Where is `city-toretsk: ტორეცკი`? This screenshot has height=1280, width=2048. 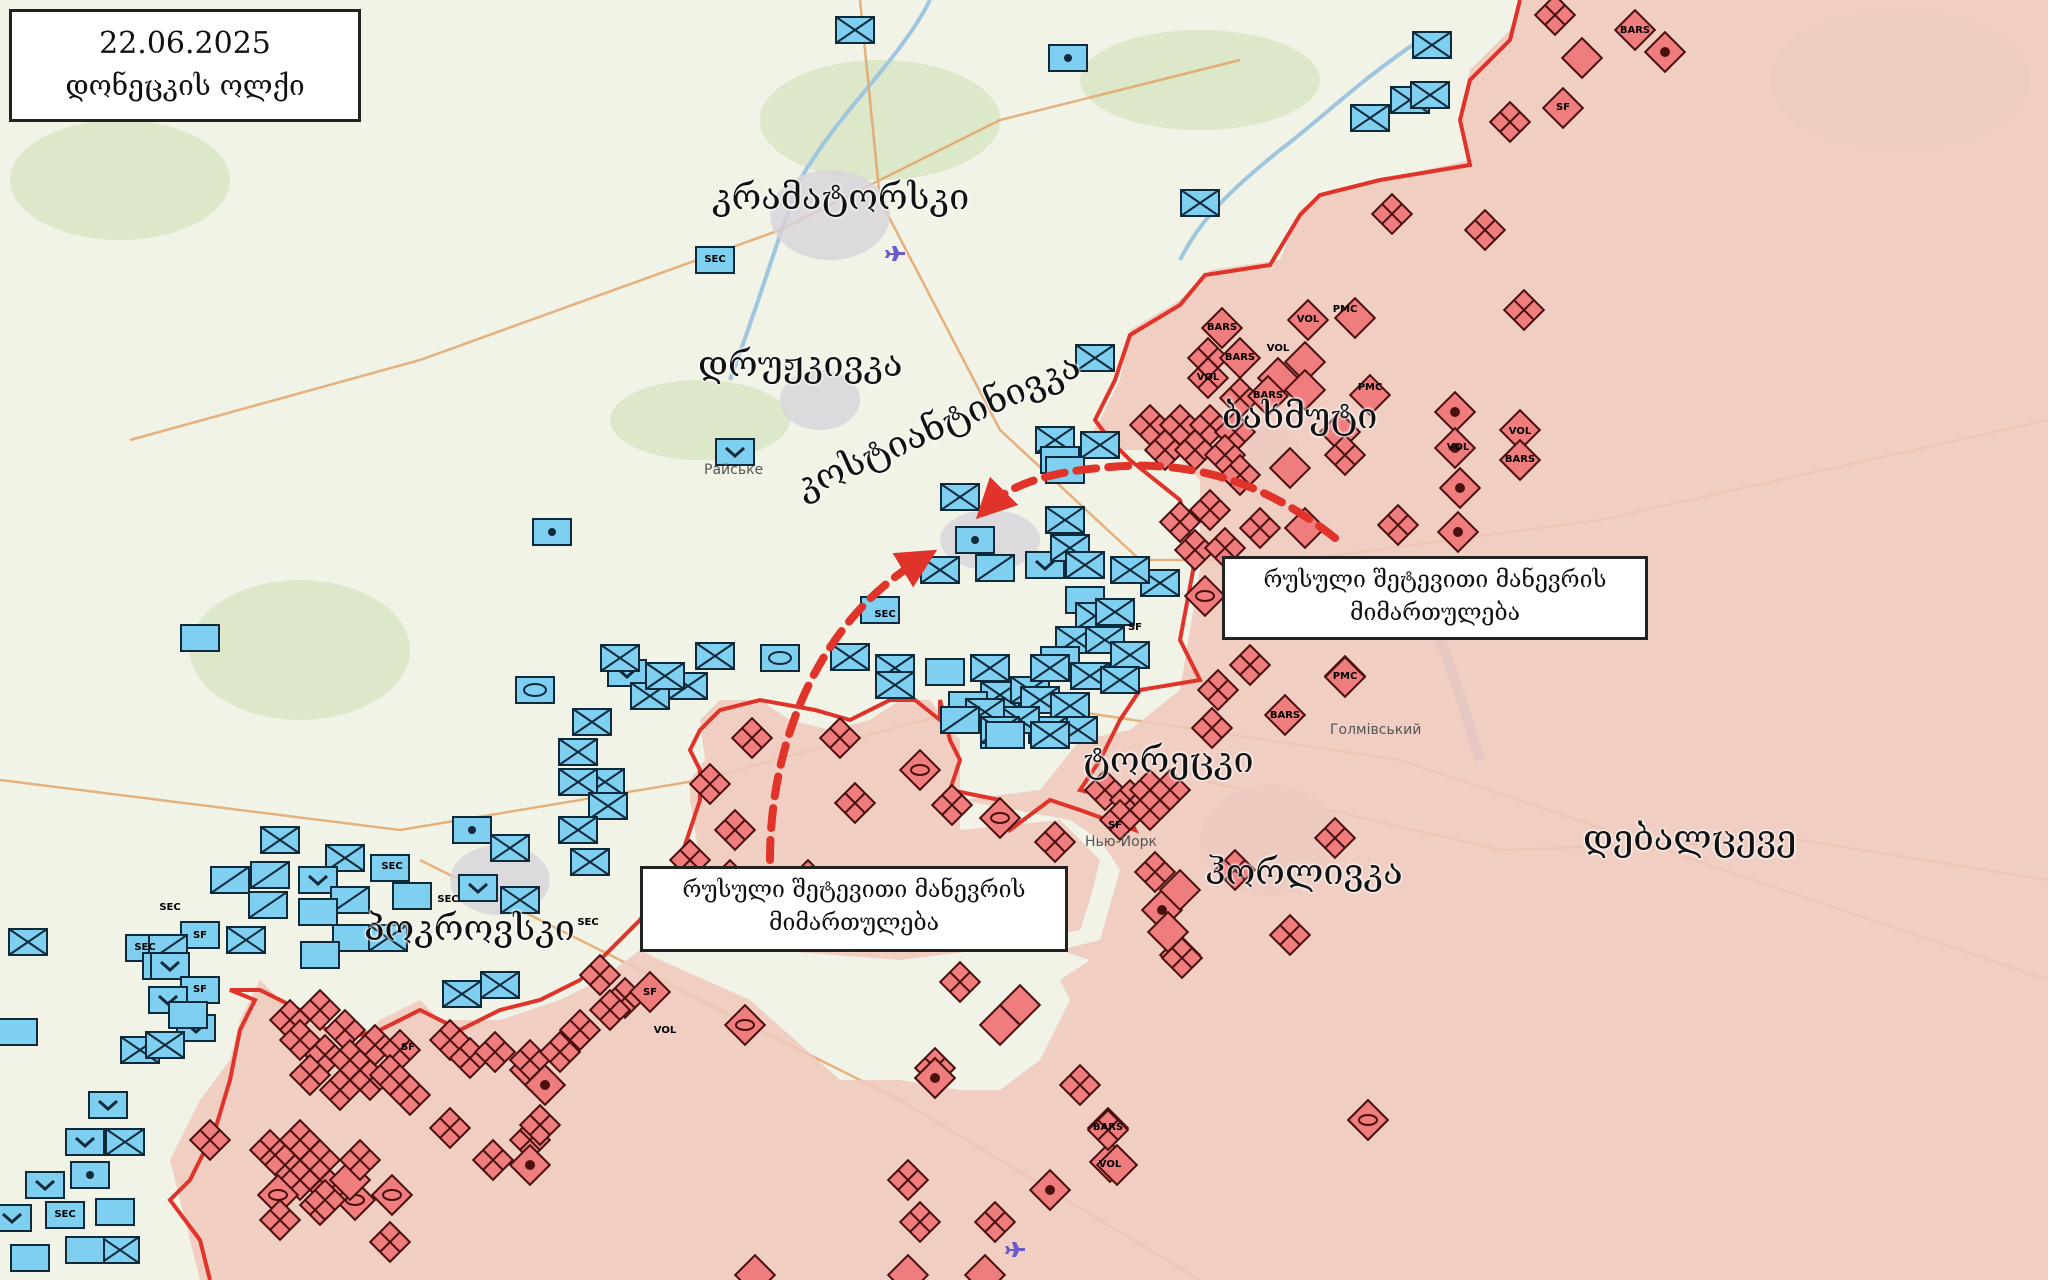
city-toretsk: ტორეცკი is located at coordinates (1168, 760).